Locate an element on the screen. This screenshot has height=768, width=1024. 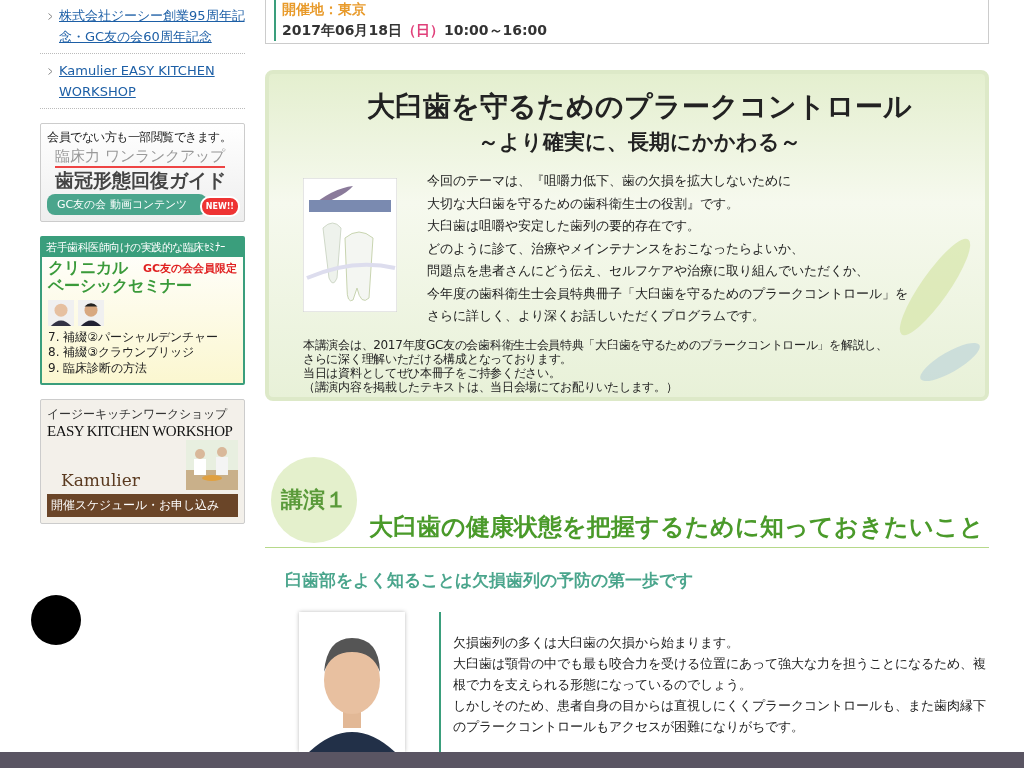
sidebar-link: 株式会社ジーシー創業95周年記念・GC友の会60周年記念 is located at coordinates (152, 26).